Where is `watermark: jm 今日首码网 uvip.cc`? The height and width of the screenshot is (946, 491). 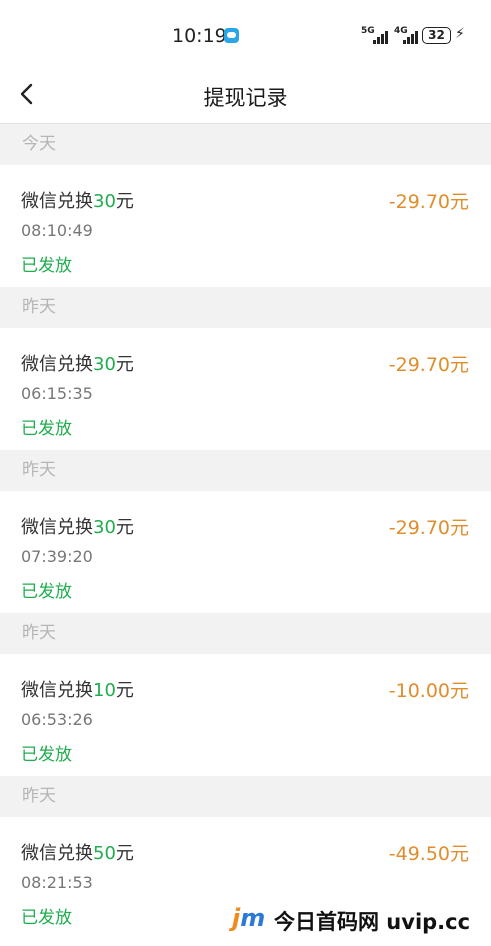 watermark: jm 今日首码网 uvip.cc is located at coordinates (359, 920).